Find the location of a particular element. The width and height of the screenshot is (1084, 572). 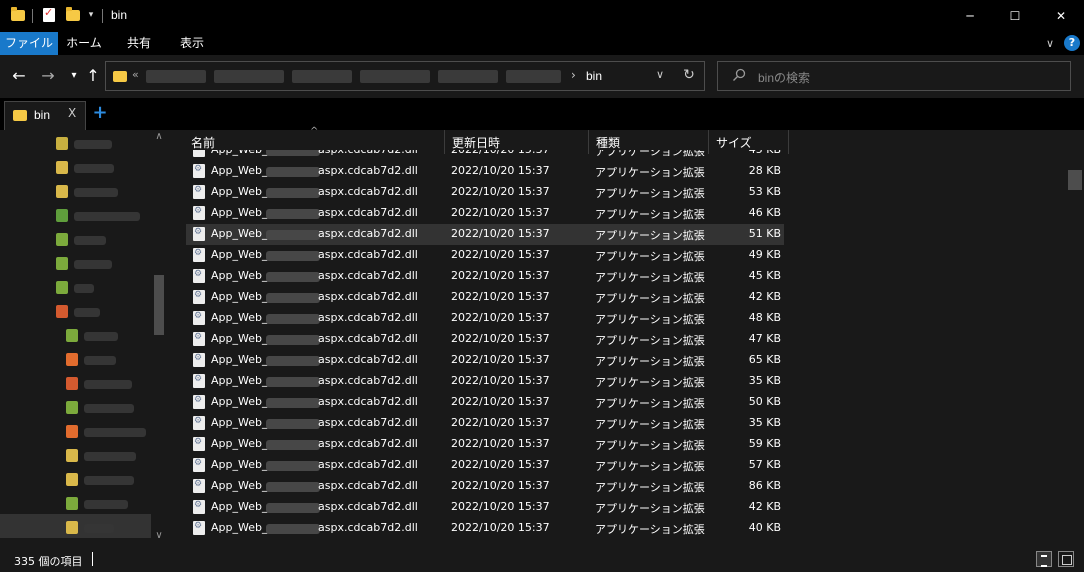

properties-icon is located at coordinates (49, 14).